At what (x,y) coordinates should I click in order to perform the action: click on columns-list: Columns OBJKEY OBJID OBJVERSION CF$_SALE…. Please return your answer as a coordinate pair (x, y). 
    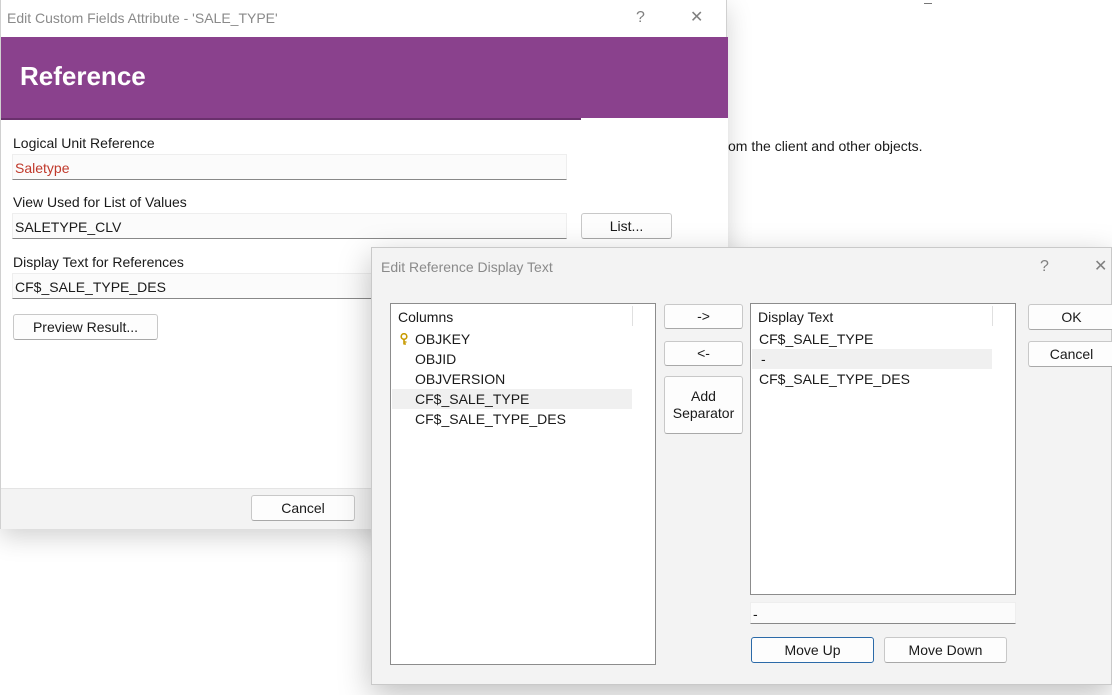
    Looking at the image, I should click on (523, 484).